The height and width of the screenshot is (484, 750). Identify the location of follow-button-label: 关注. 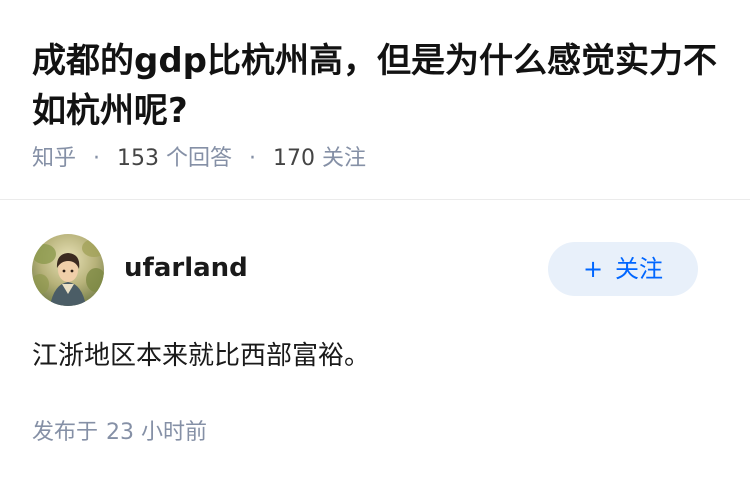
(639, 269).